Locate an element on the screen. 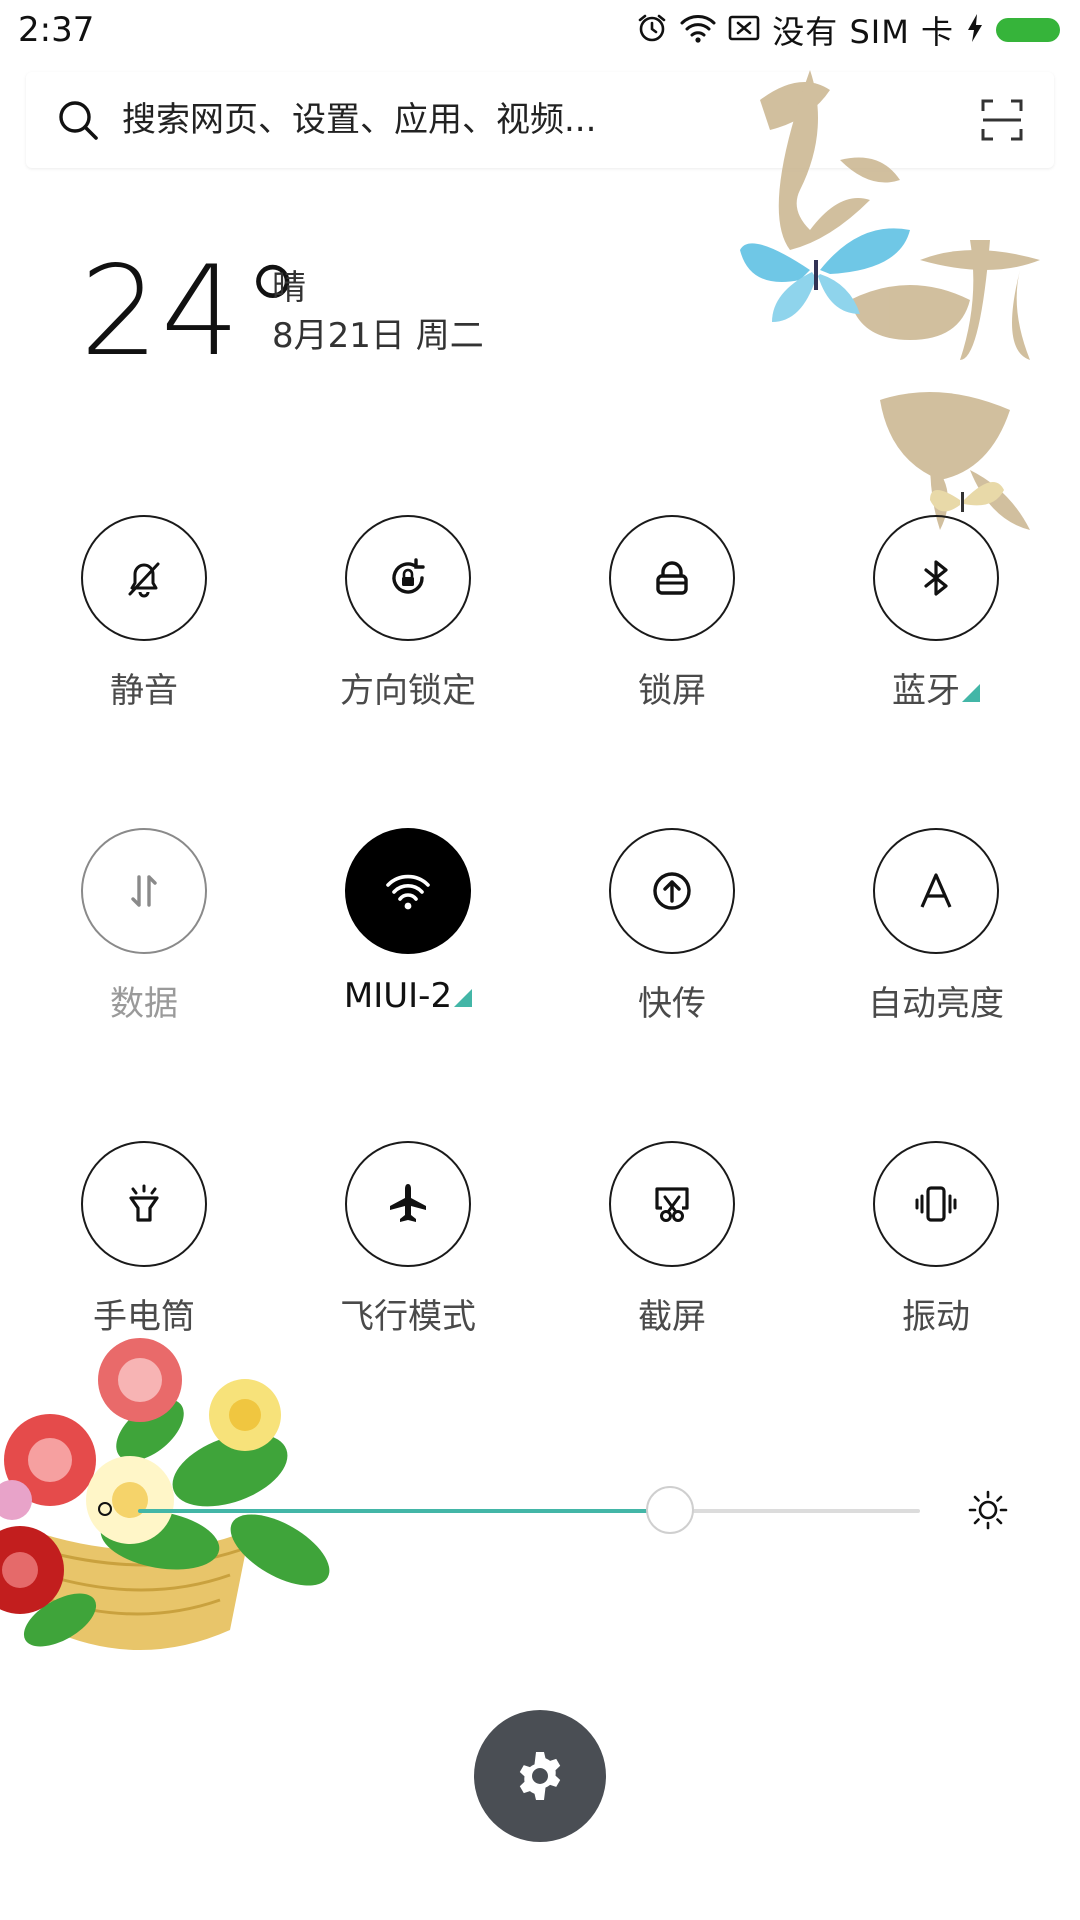  toggle-auto-brightness: 自动亮度 is located at coordinates (936, 943).